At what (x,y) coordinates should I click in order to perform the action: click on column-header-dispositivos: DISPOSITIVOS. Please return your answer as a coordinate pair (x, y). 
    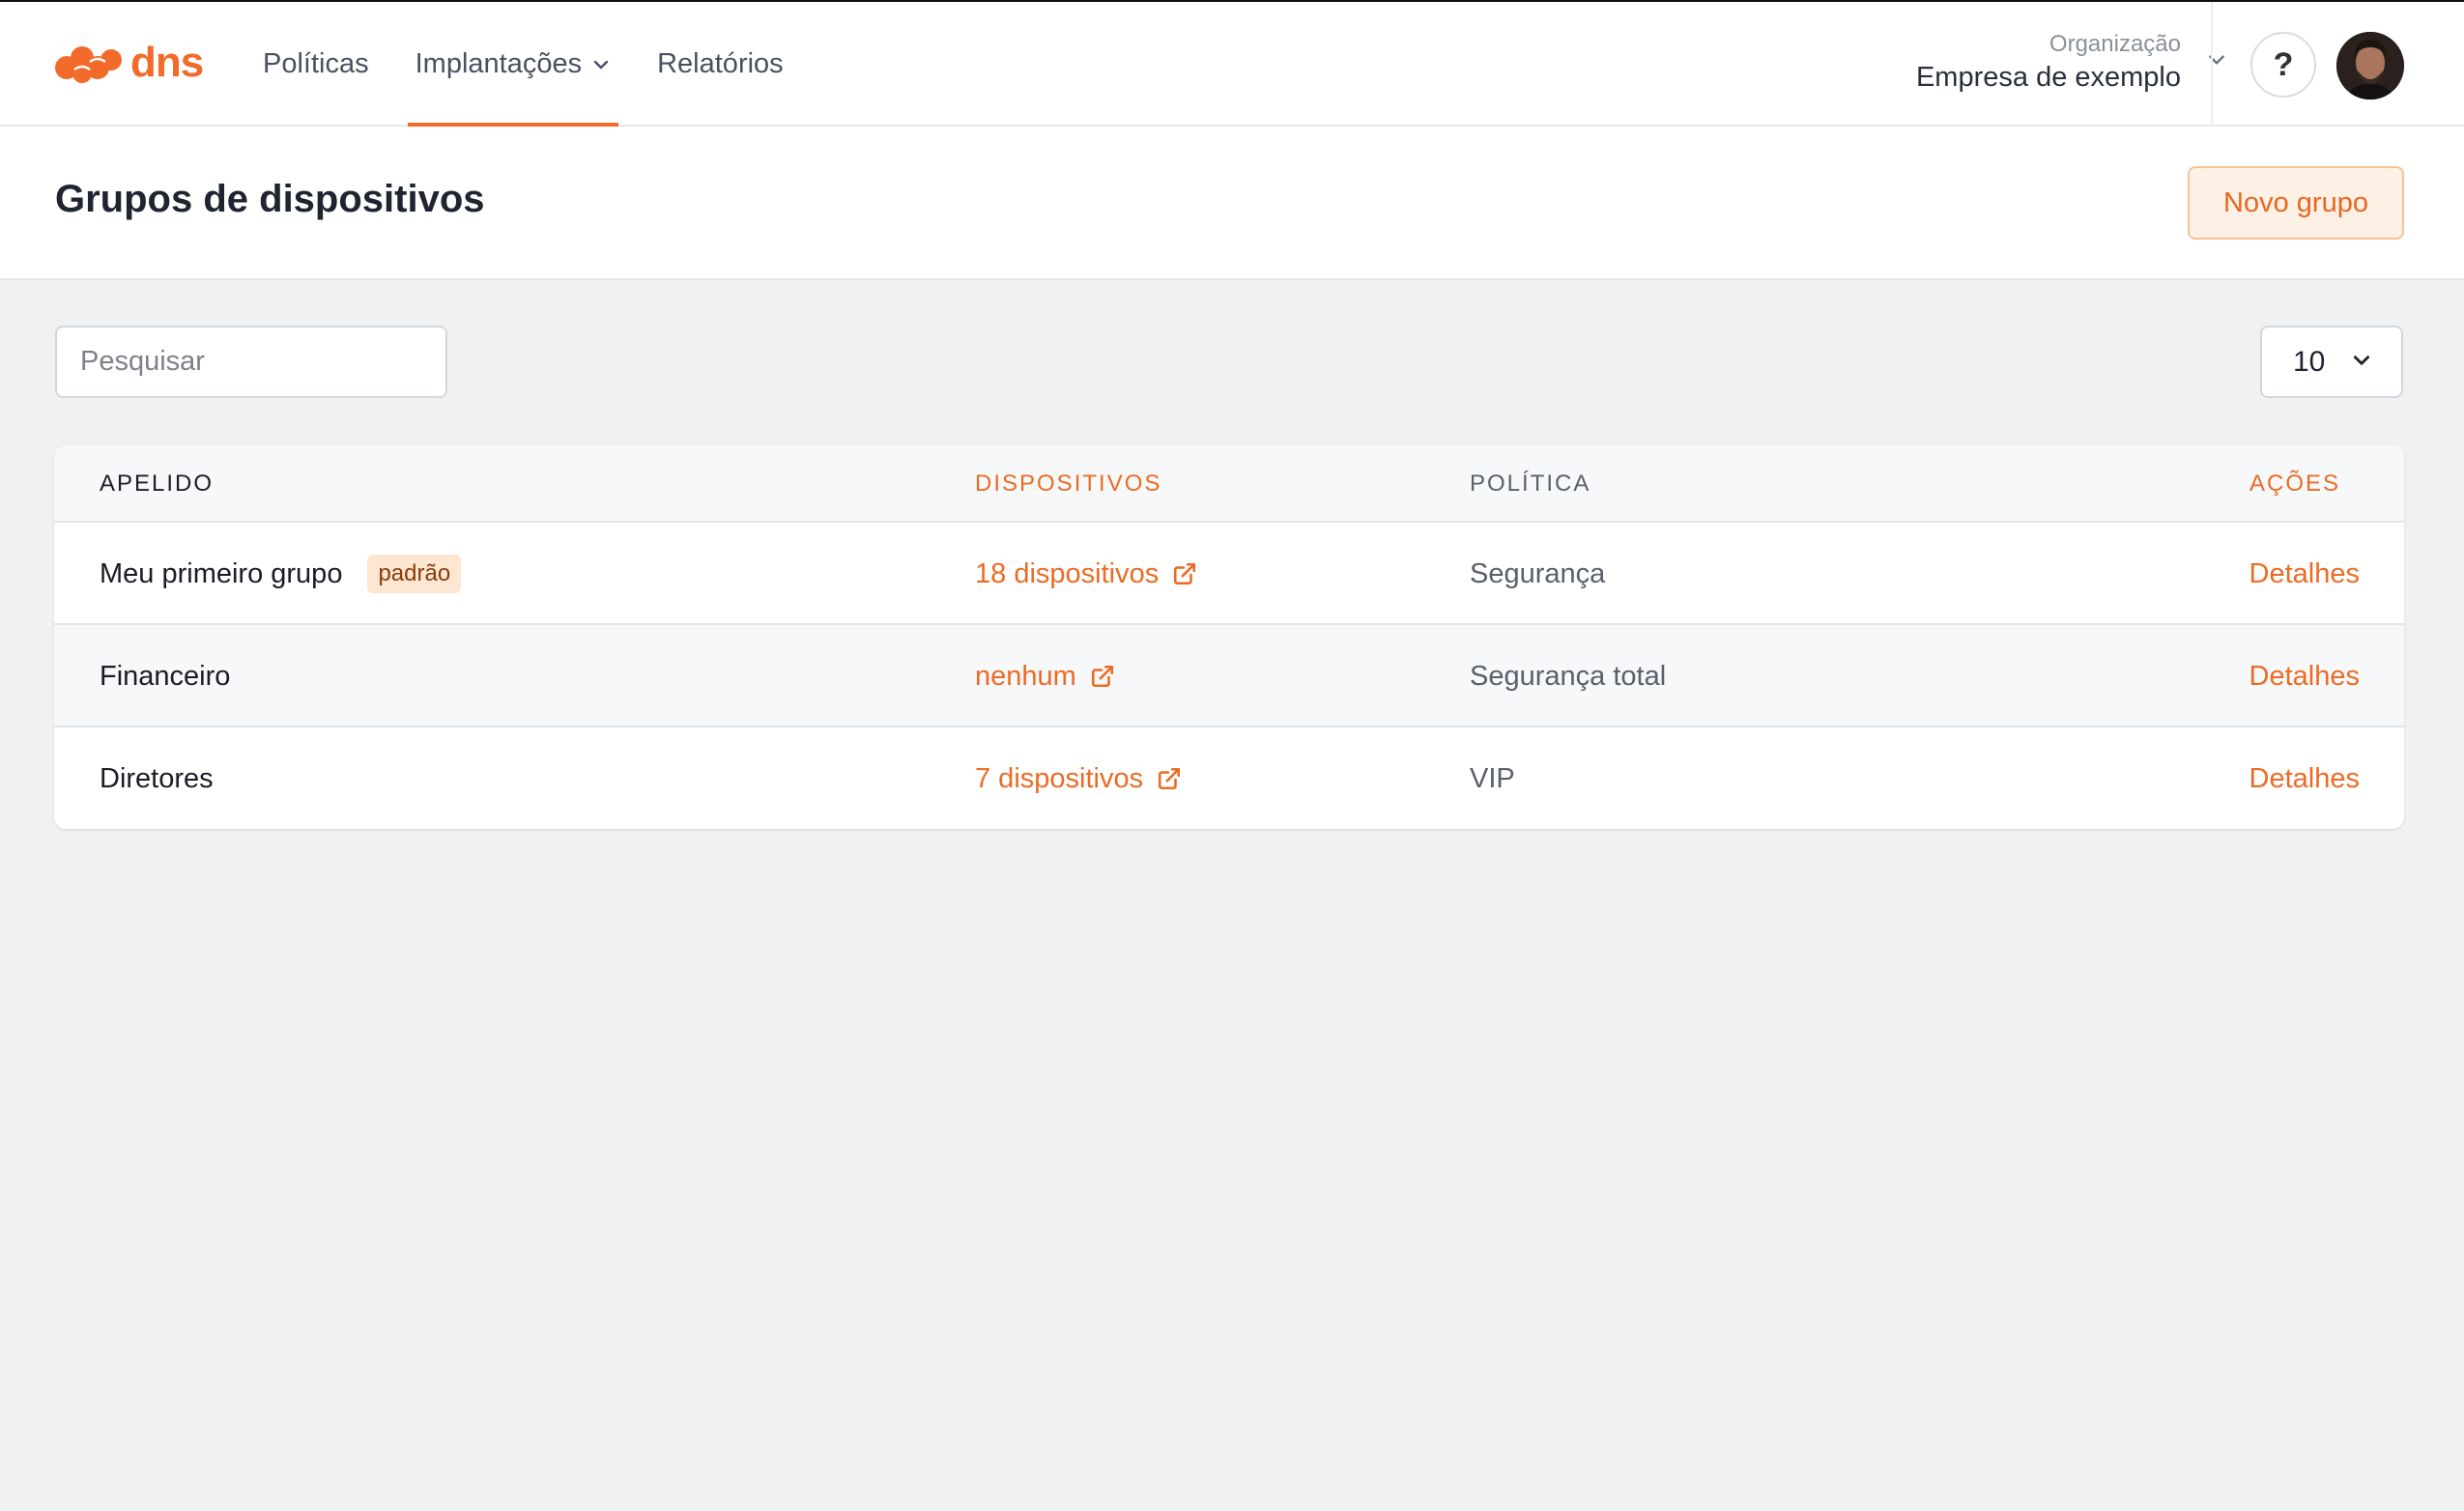
    Looking at the image, I should click on (1068, 484).